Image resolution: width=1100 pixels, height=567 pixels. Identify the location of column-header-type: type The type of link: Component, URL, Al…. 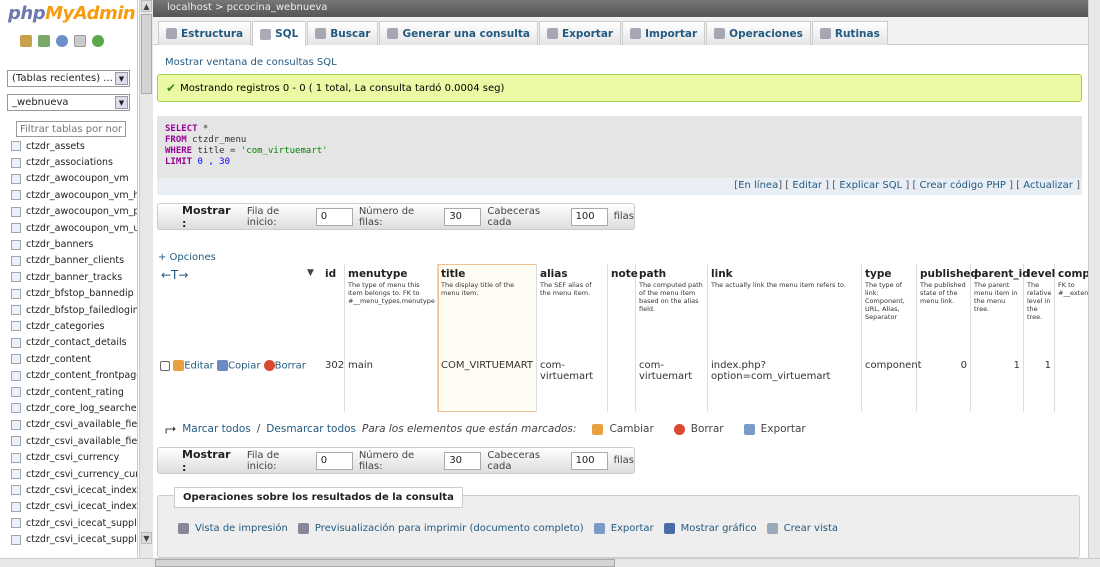
(889, 310).